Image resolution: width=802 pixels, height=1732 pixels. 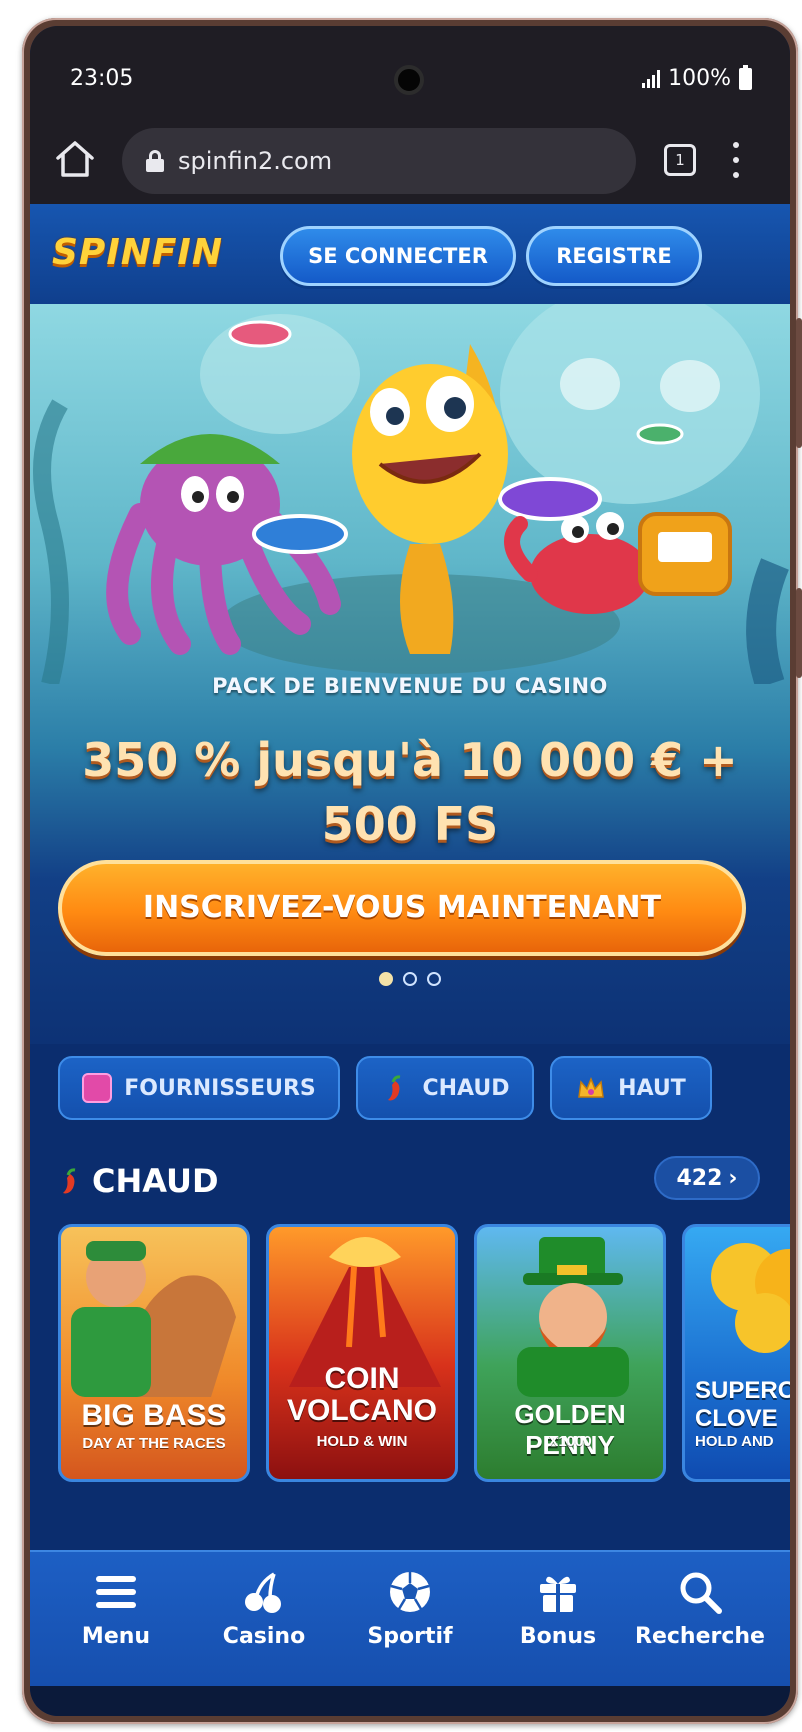 I want to click on chip-top-label: HAUT, so click(x=652, y=1088).